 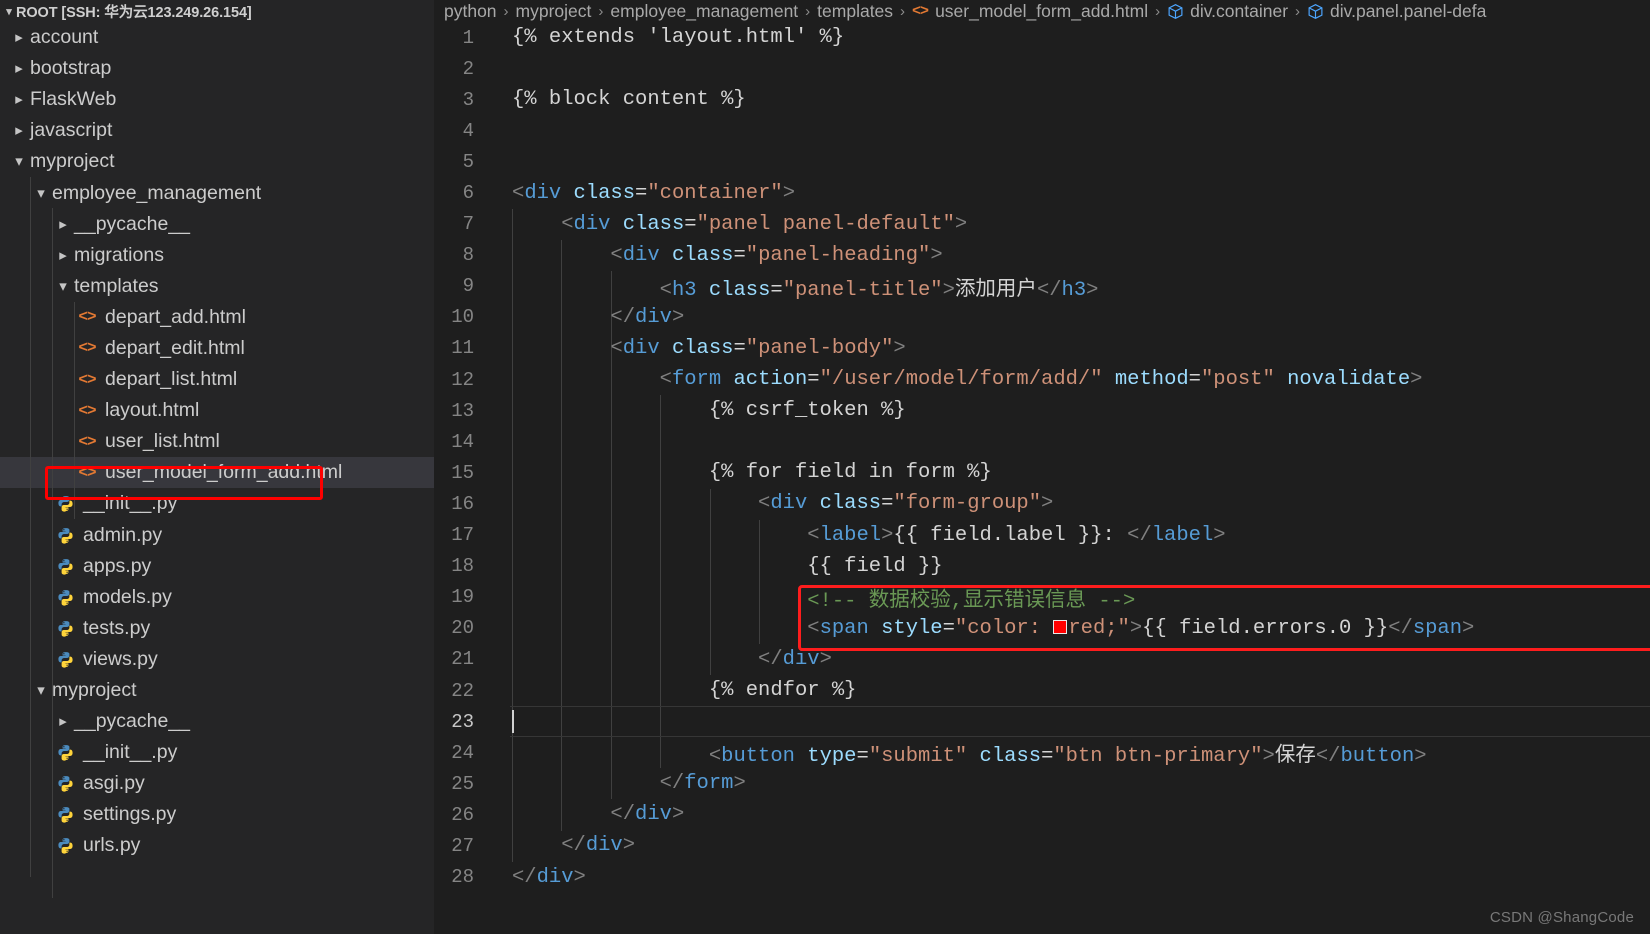 I want to click on code-line: 25 </form>, so click(x=1042, y=783).